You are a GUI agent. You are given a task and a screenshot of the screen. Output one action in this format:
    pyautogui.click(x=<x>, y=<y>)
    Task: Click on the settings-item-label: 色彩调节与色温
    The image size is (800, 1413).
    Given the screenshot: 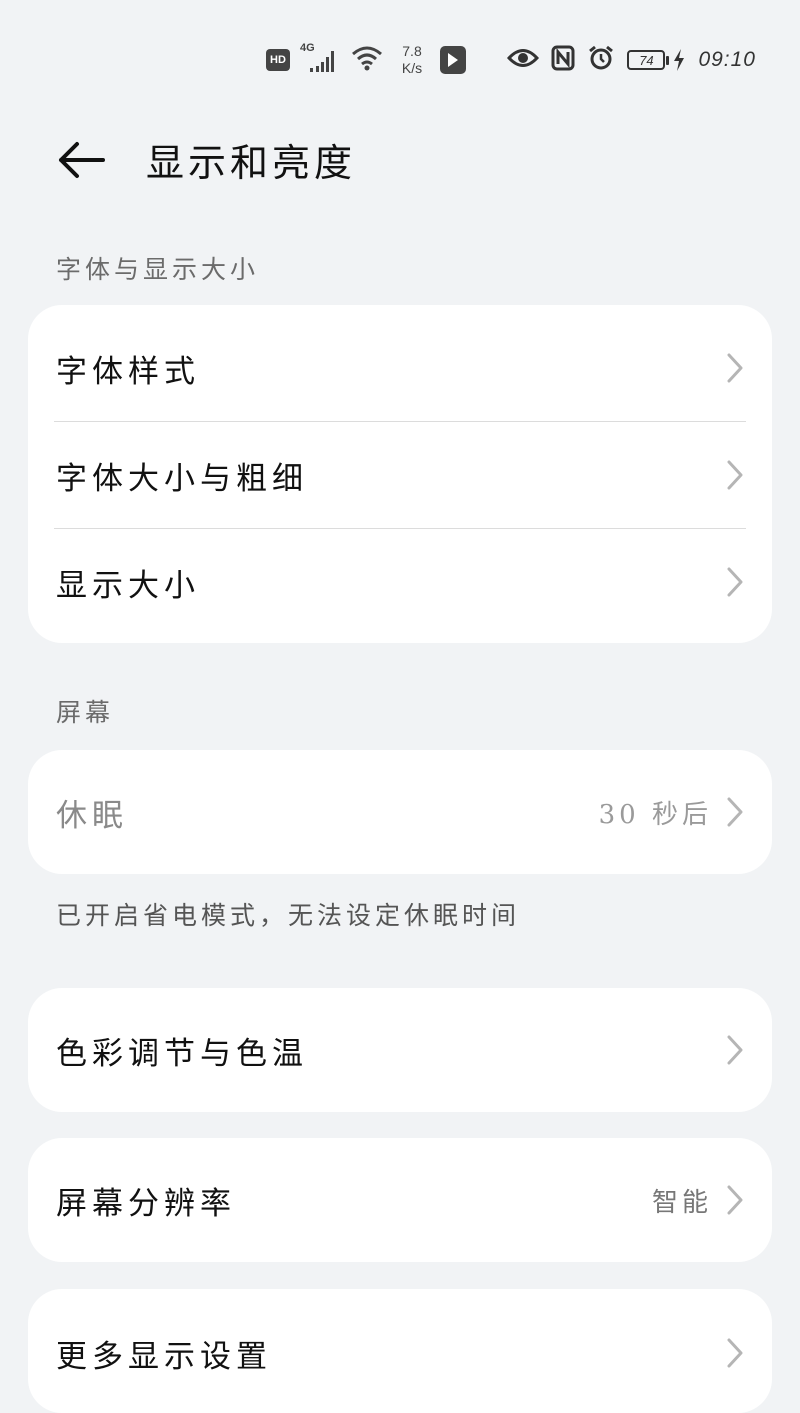 What is the action you would take?
    pyautogui.click(x=182, y=1053)
    